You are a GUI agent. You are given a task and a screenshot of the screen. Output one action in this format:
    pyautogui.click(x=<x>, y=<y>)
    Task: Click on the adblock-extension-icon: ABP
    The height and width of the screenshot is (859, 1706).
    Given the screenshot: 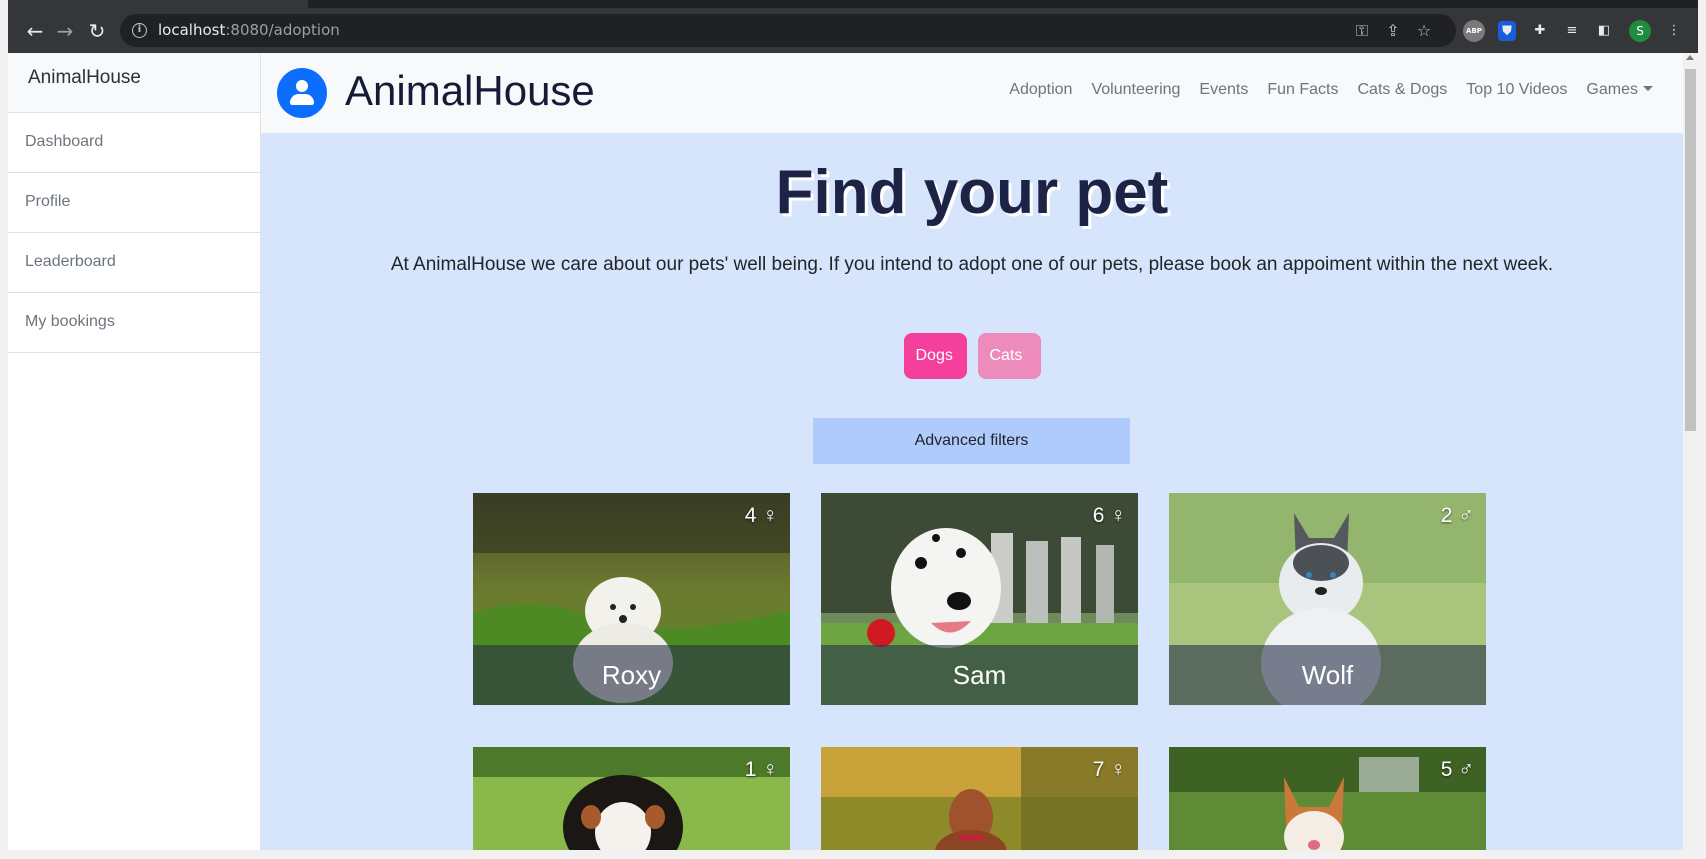 What is the action you would take?
    pyautogui.click(x=1474, y=31)
    